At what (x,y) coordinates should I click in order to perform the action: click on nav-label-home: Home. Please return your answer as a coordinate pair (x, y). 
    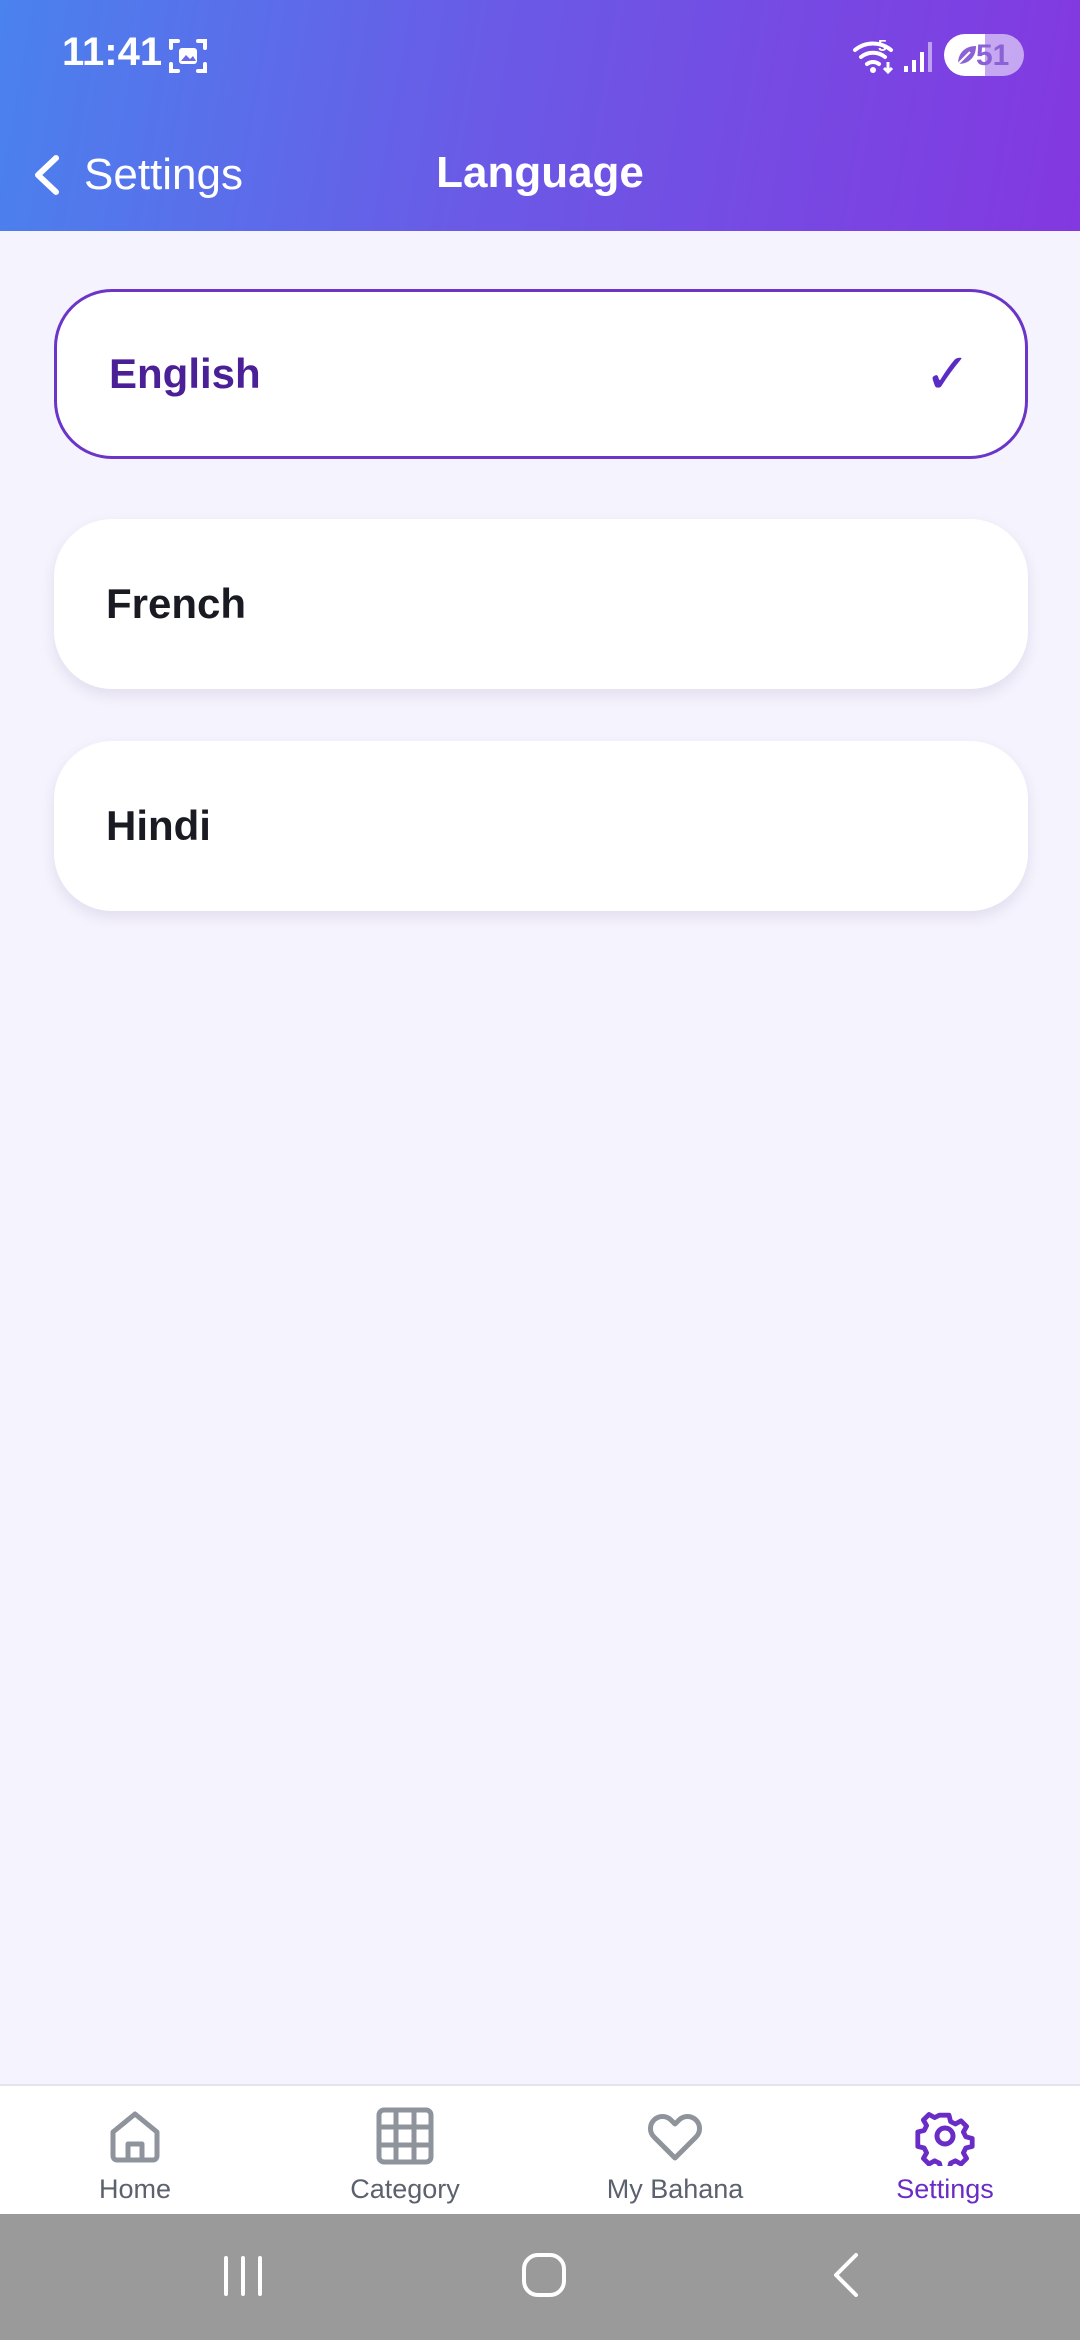
    Looking at the image, I should click on (135, 2189).